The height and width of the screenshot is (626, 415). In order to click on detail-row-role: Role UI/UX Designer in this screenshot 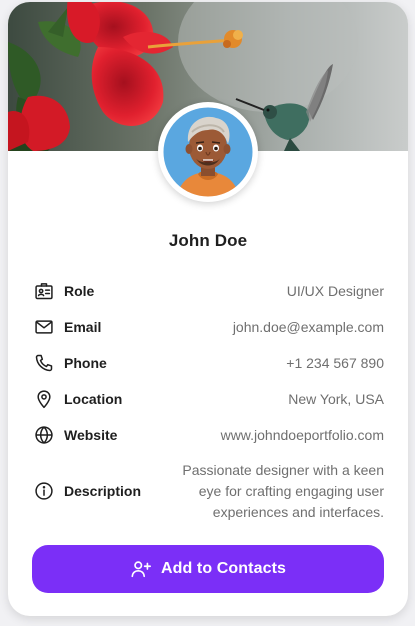, I will do `click(208, 291)`.